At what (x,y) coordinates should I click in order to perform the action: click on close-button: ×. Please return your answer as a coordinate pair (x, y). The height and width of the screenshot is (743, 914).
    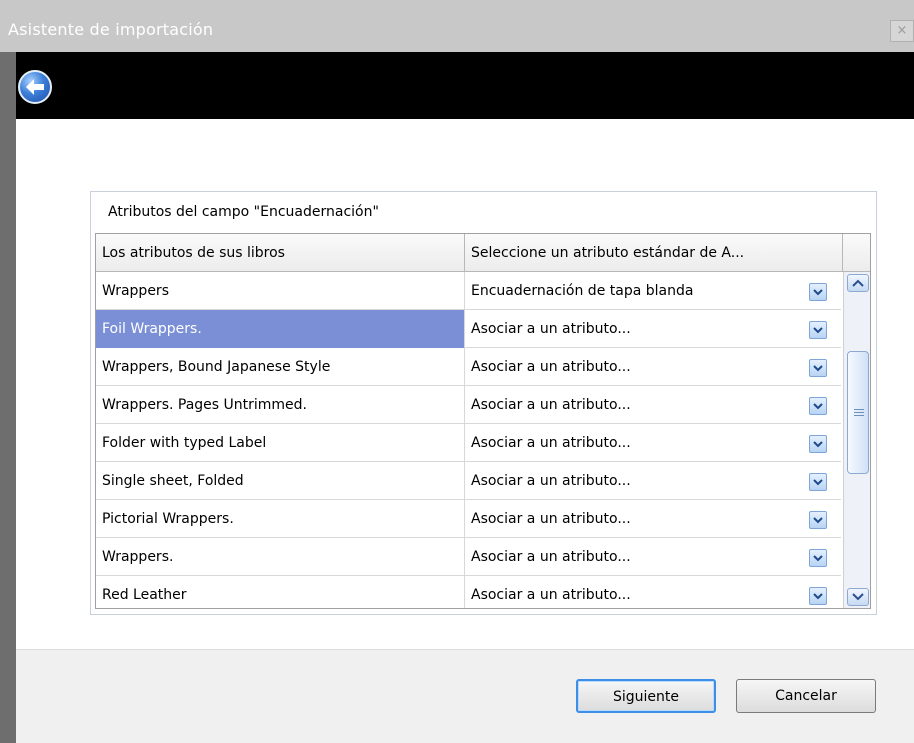
    Looking at the image, I should click on (902, 31).